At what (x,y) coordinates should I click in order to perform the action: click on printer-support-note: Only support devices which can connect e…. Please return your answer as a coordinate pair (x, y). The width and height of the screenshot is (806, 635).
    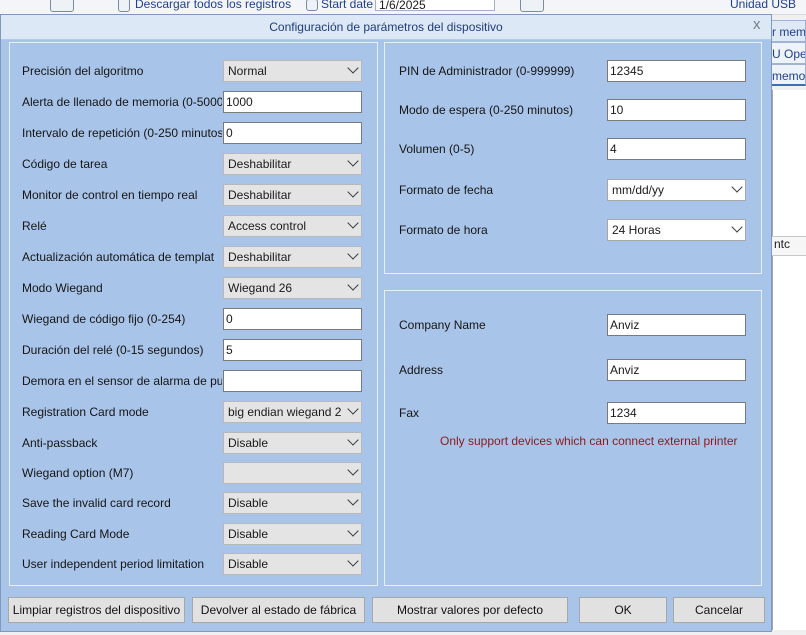
    Looking at the image, I should click on (589, 441).